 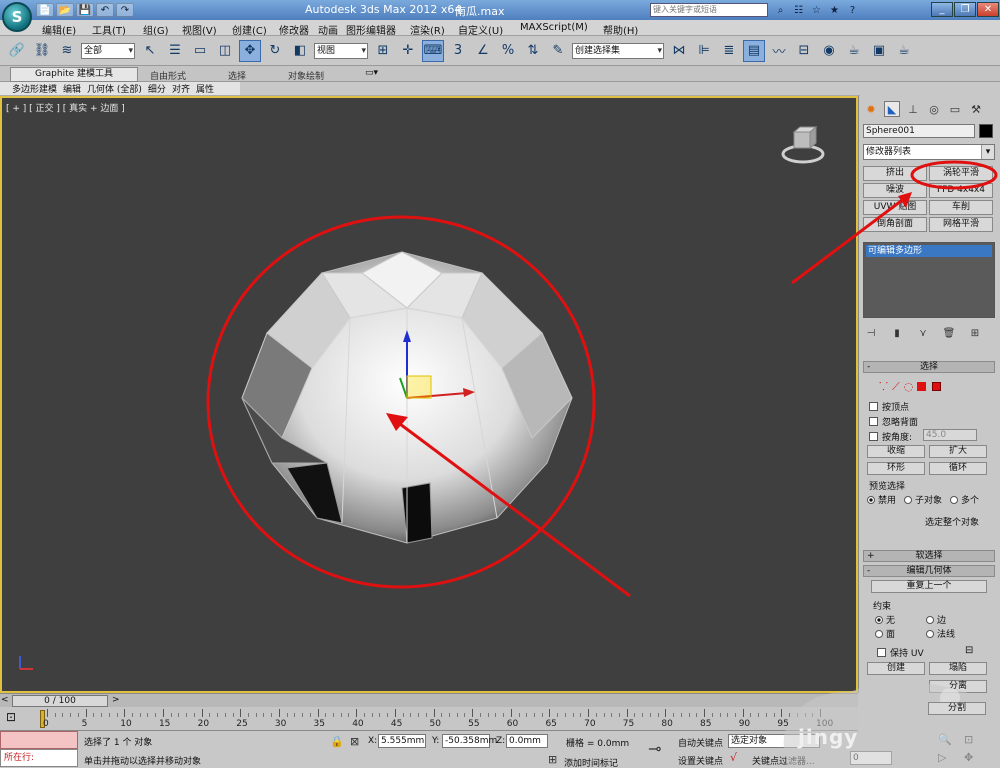 I want to click on percent-snap-icon: %, so click(x=508, y=51).